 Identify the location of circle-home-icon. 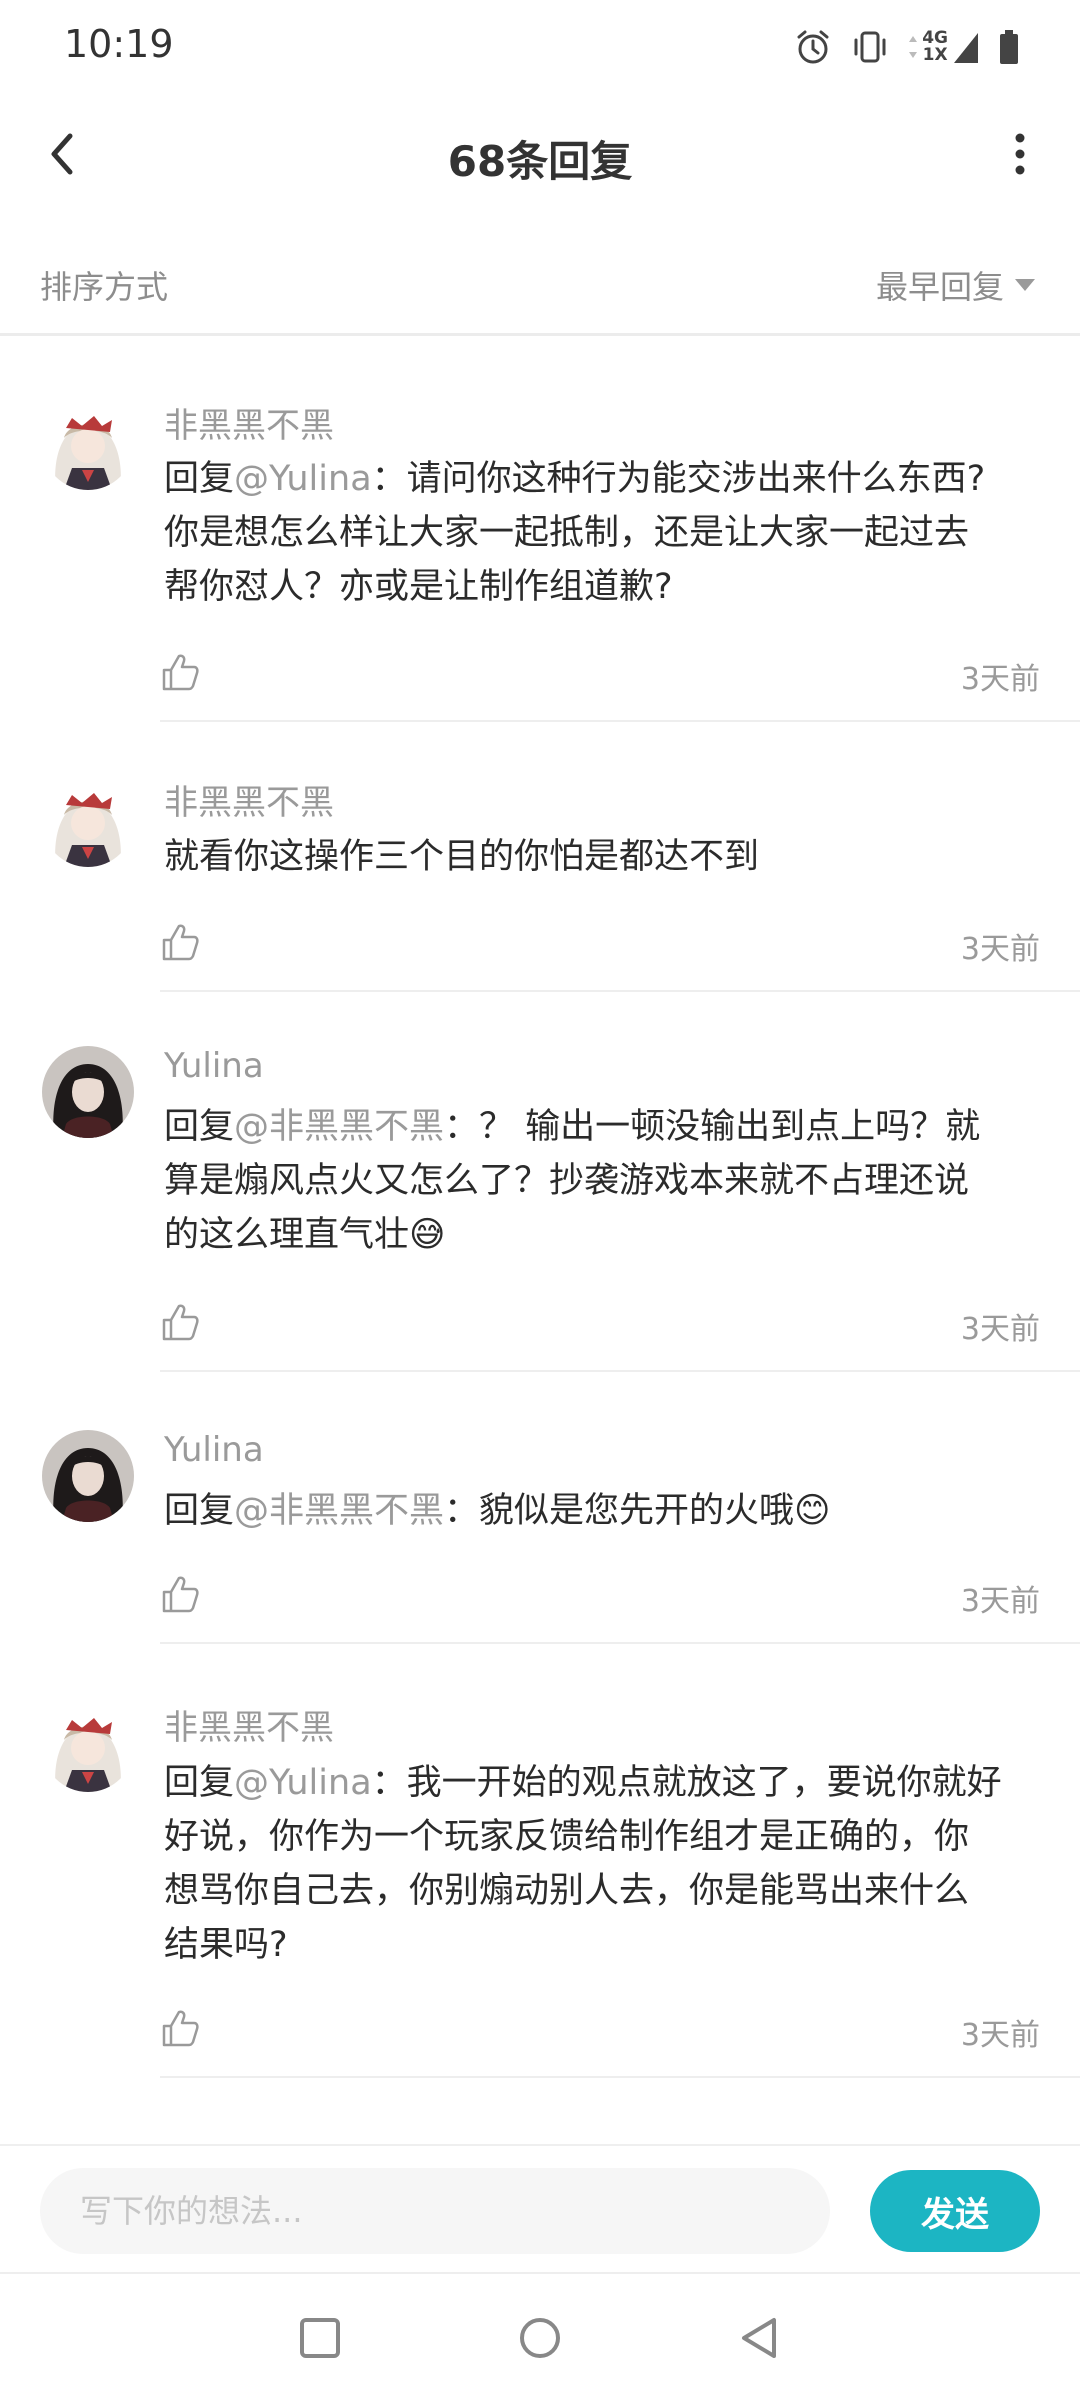
(540, 2338).